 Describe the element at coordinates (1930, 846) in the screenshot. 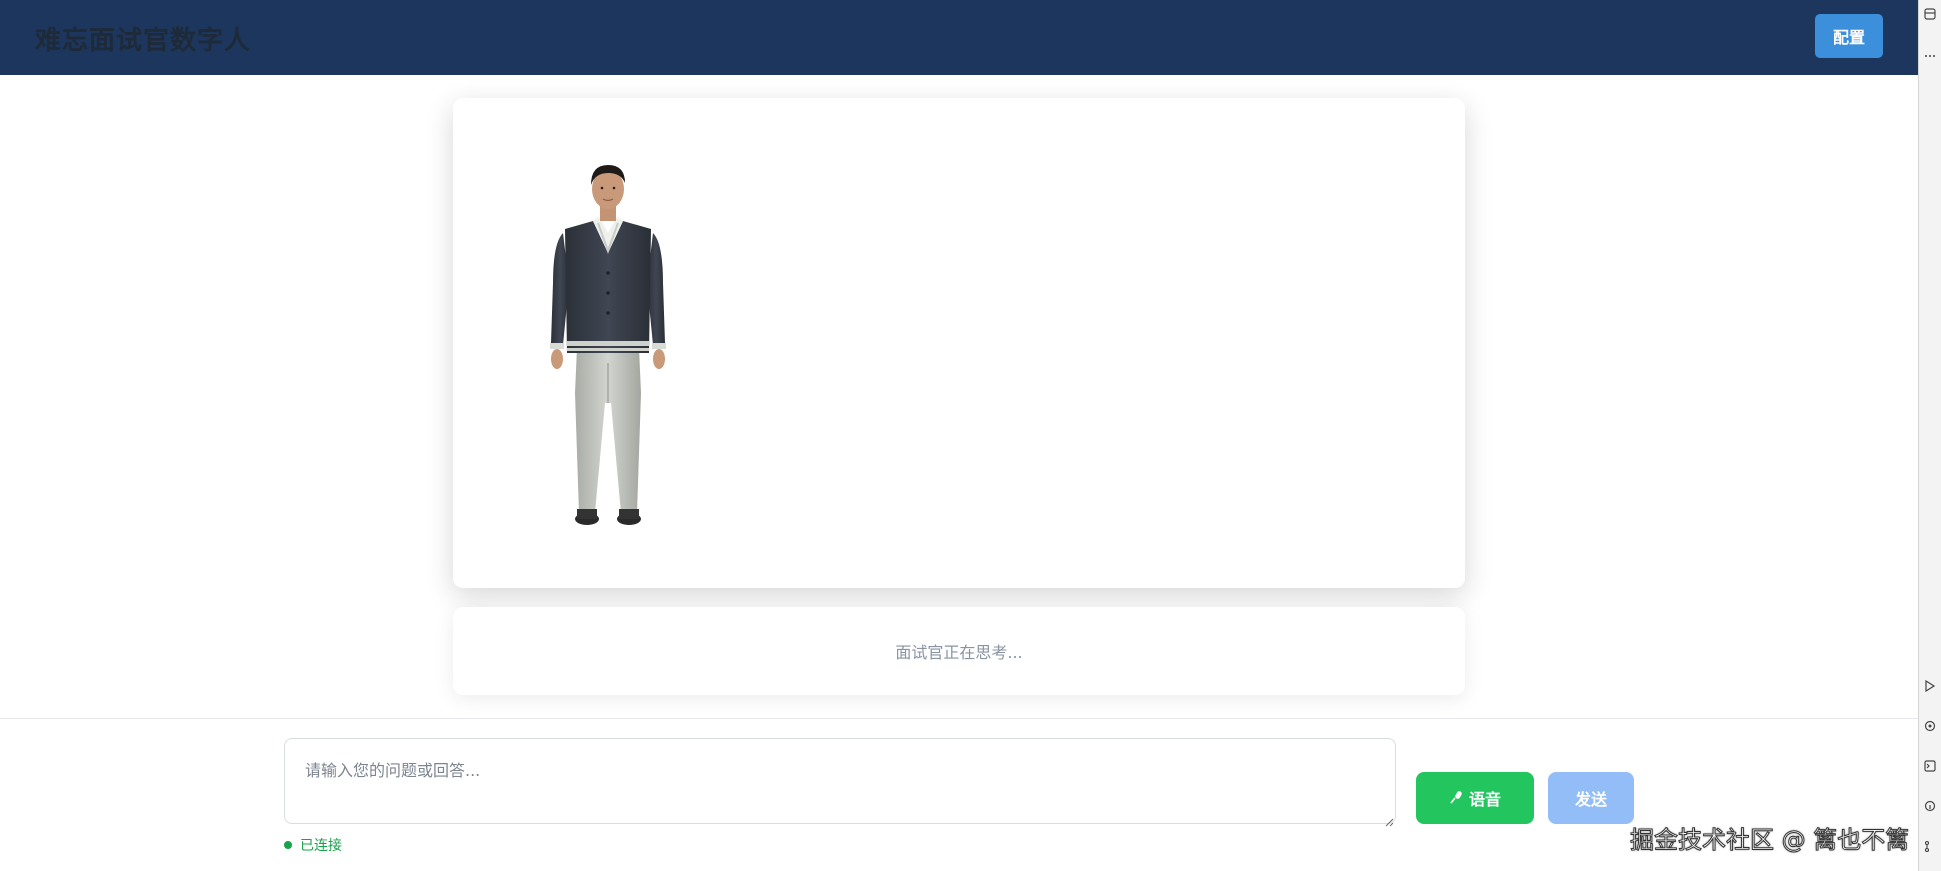

I see `source-control-icon` at that location.